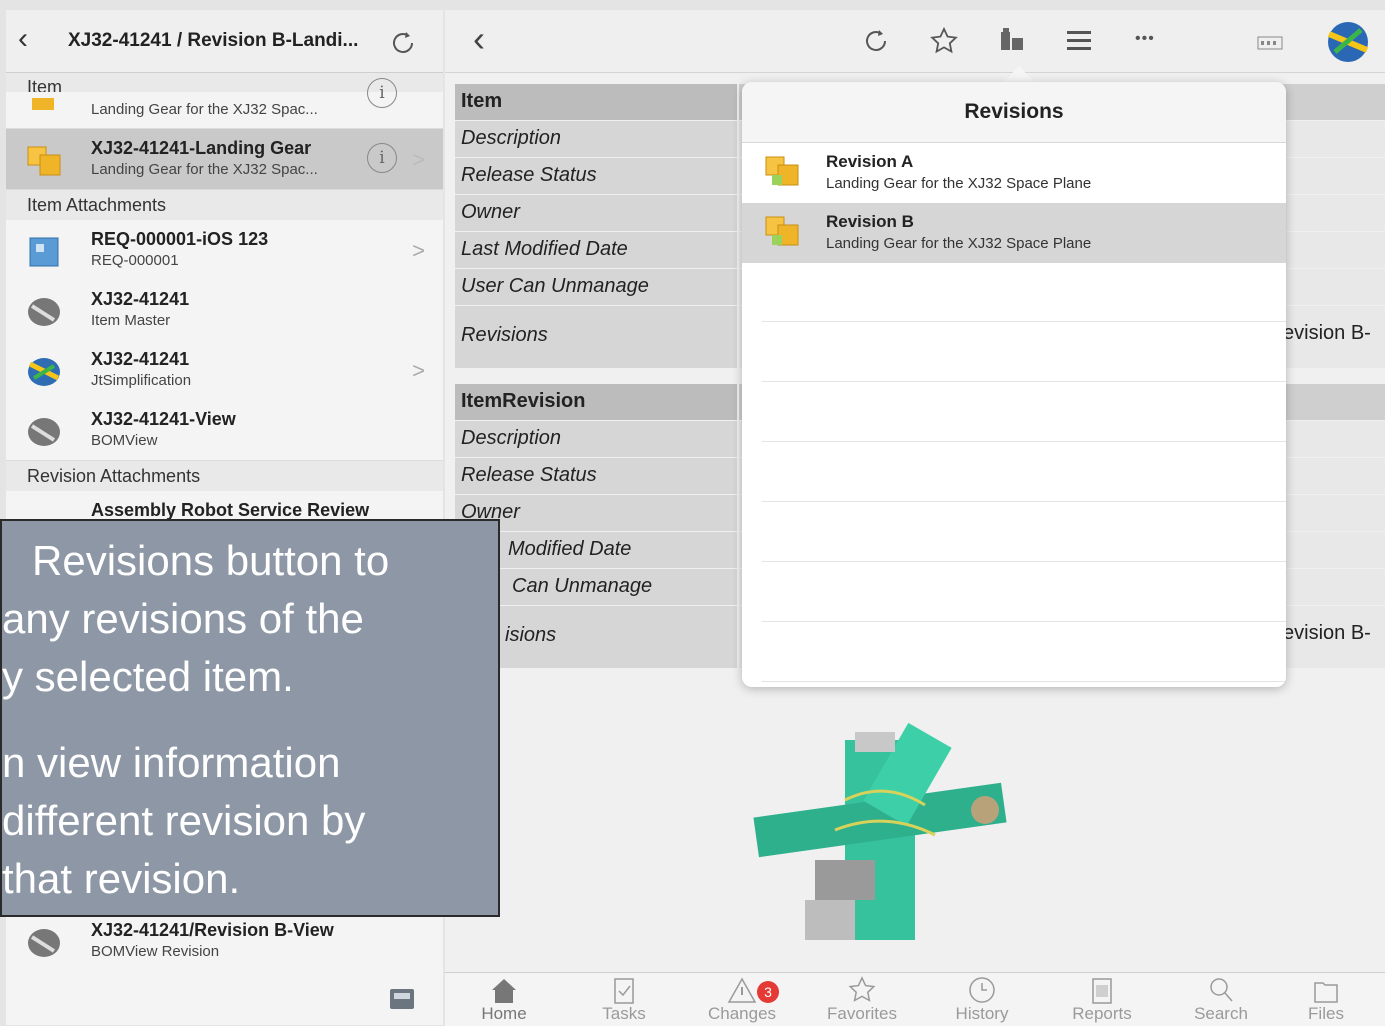 The image size is (1385, 1026). What do you see at coordinates (596, 403) in the screenshot?
I see `table-header-itemrevision: ItemRevision` at bounding box center [596, 403].